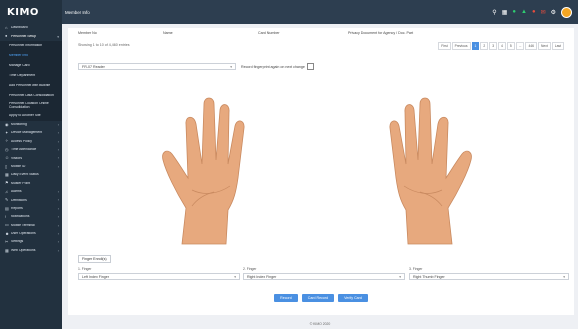 The width and height of the screenshot is (578, 329). I want to click on sidebar-subitem-add-personnel: Add Personnel with Bulkfile, so click(31, 86).